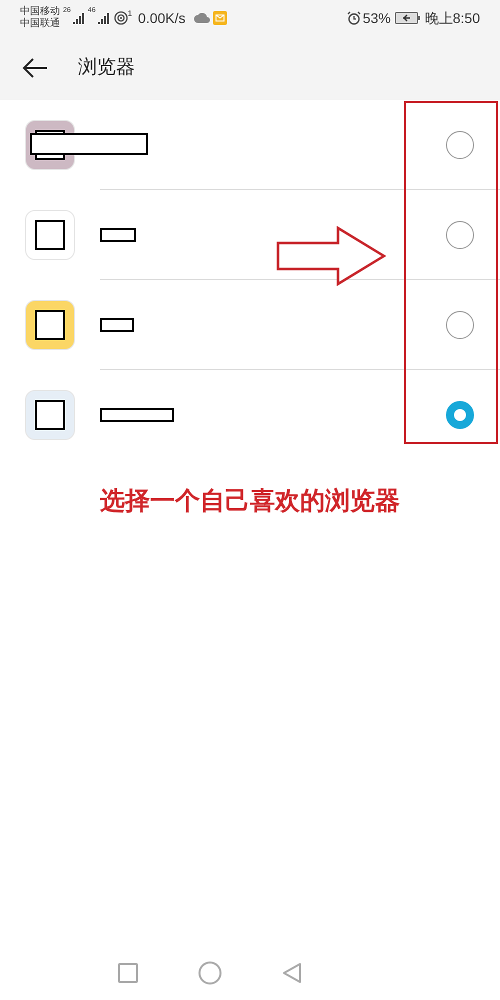 This screenshot has width=500, height=1000. Describe the element at coordinates (407, 18) in the screenshot. I see `battery-icon` at that location.